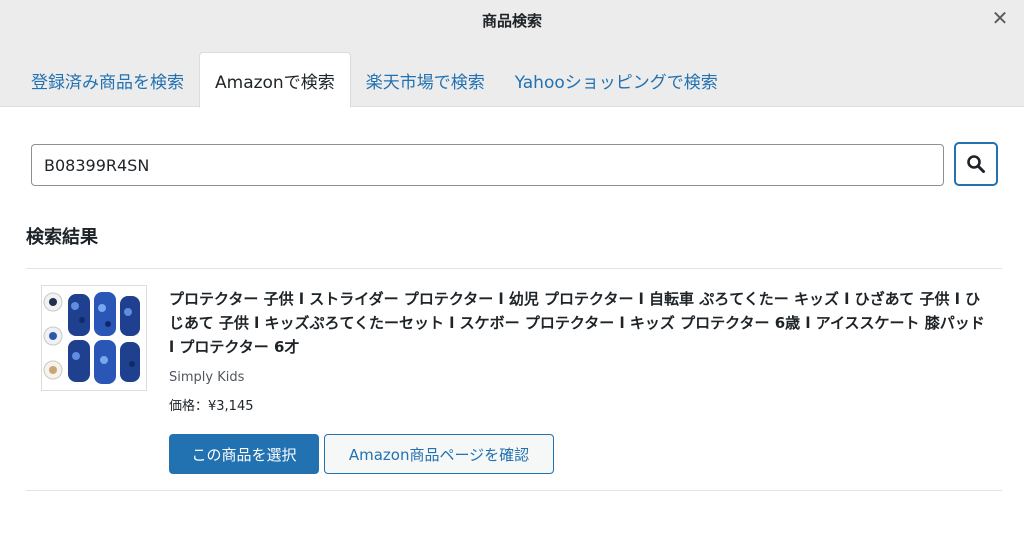  I want to click on select-product-button: この商品を選択, so click(244, 454).